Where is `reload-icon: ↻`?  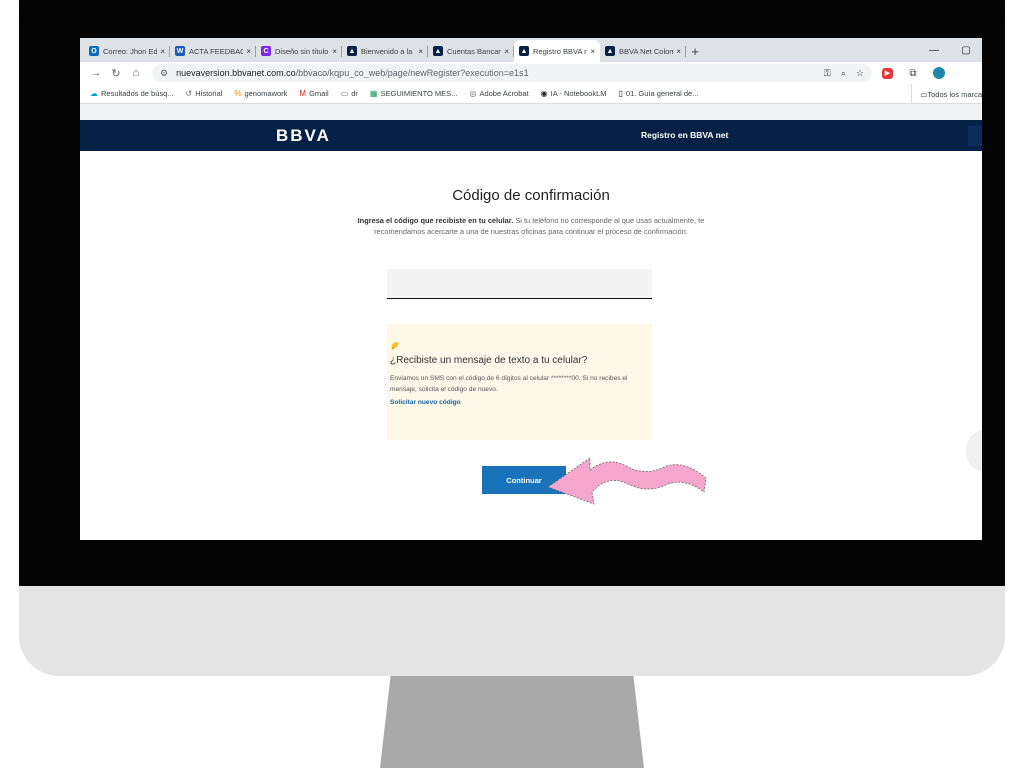 reload-icon: ↻ is located at coordinates (116, 73).